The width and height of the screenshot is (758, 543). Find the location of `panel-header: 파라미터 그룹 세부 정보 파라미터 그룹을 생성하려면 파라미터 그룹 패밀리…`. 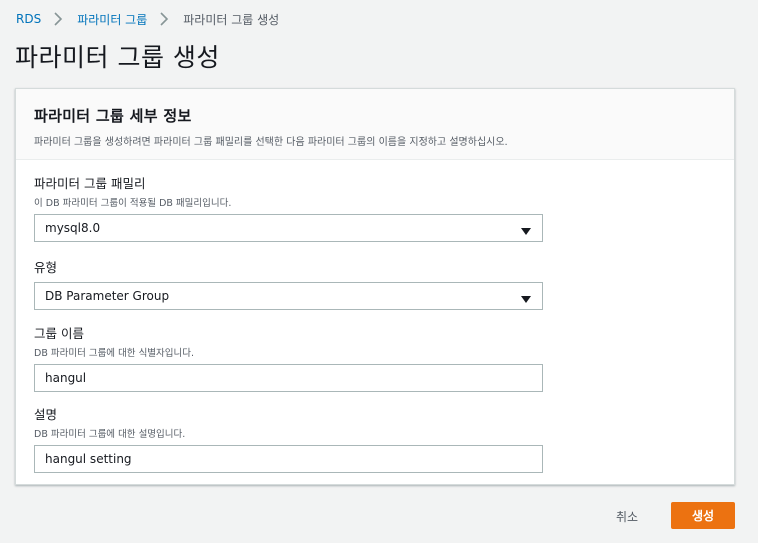

panel-header: 파라미터 그룹 세부 정보 파라미터 그룹을 생성하려면 파라미터 그룹 패밀리… is located at coordinates (375, 124).